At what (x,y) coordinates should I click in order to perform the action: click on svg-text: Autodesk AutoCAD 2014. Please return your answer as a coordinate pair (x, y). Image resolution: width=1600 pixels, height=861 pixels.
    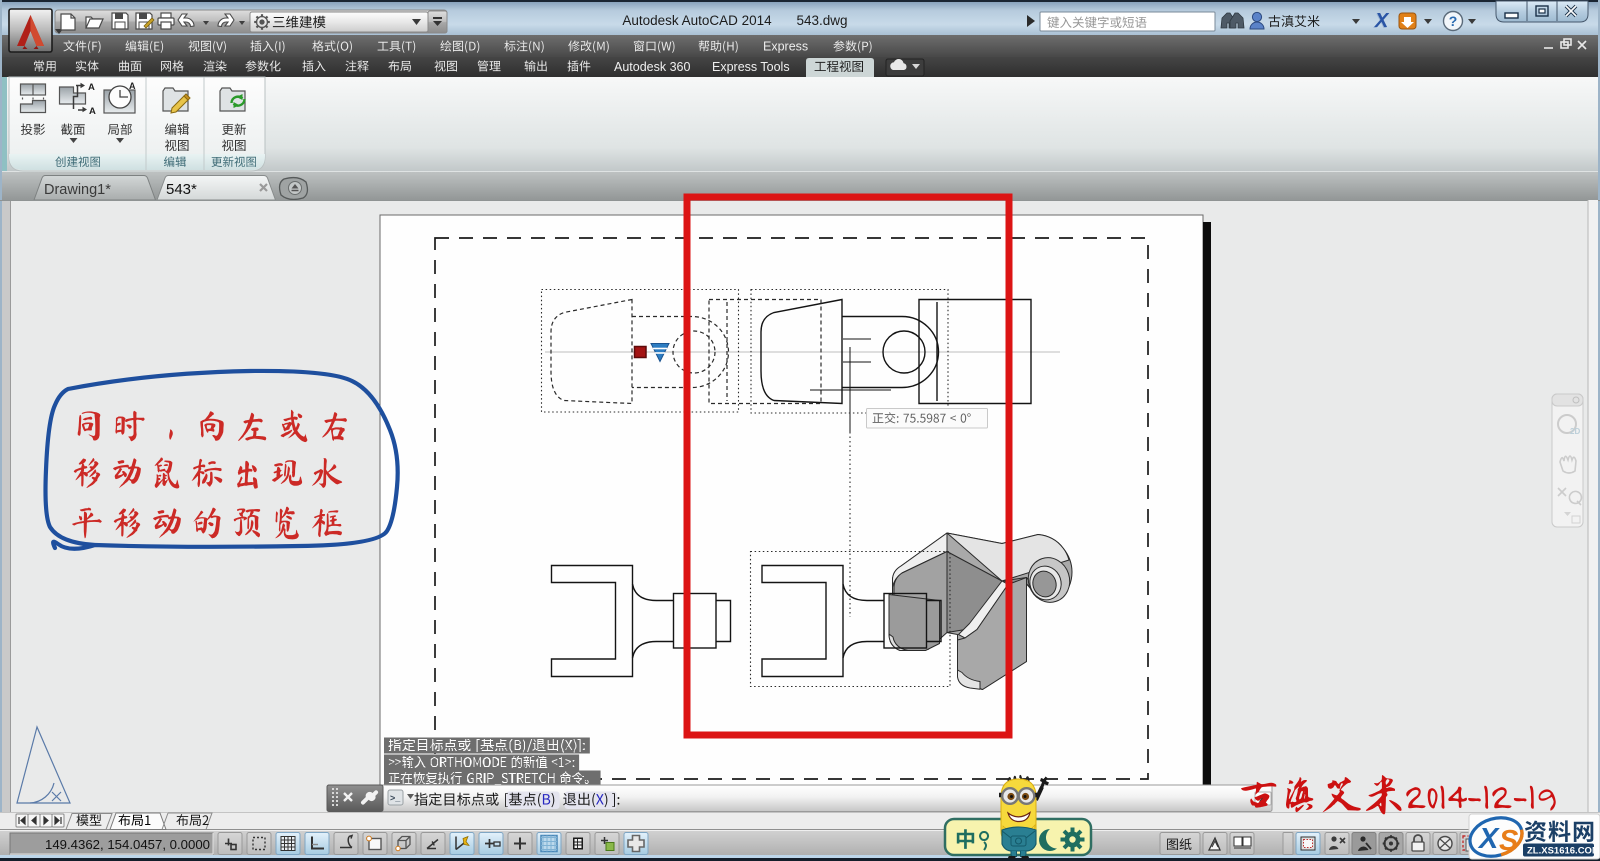
    Looking at the image, I should click on (697, 20).